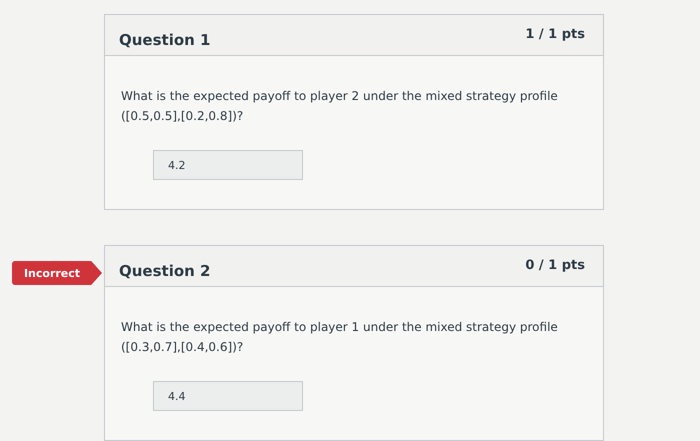 The image size is (700, 441). What do you see at coordinates (164, 41) in the screenshot?
I see `question-title: Question 1` at bounding box center [164, 41].